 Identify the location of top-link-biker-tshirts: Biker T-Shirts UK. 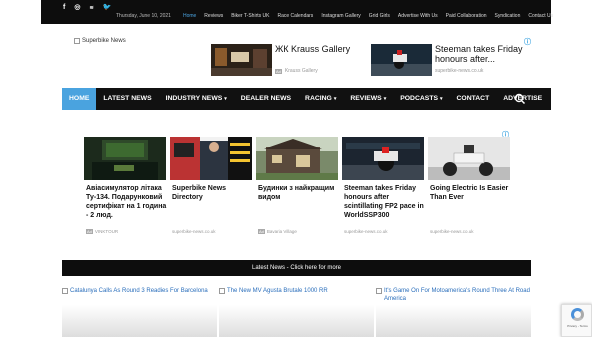
(250, 16).